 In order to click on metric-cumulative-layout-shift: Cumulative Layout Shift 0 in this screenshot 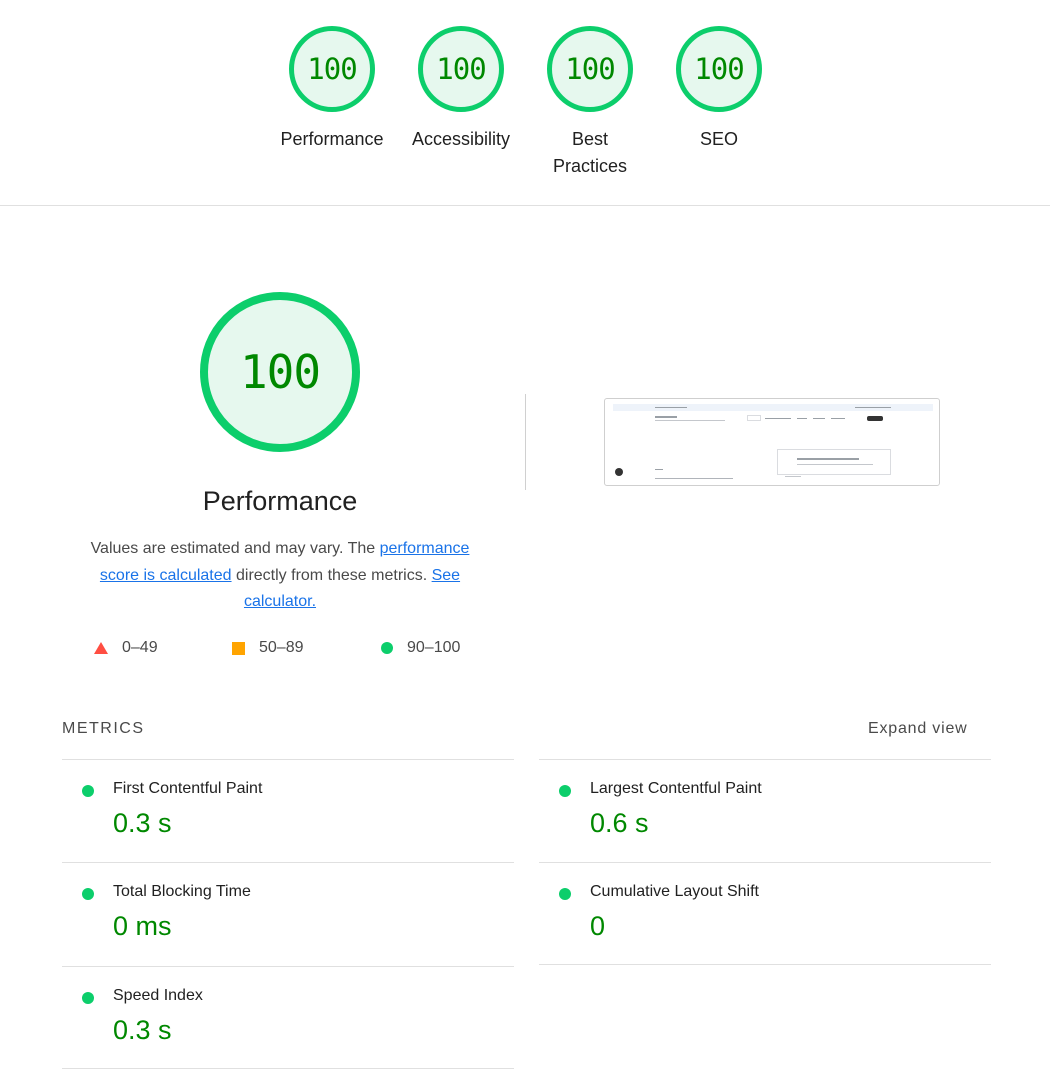, I will do `click(765, 913)`.